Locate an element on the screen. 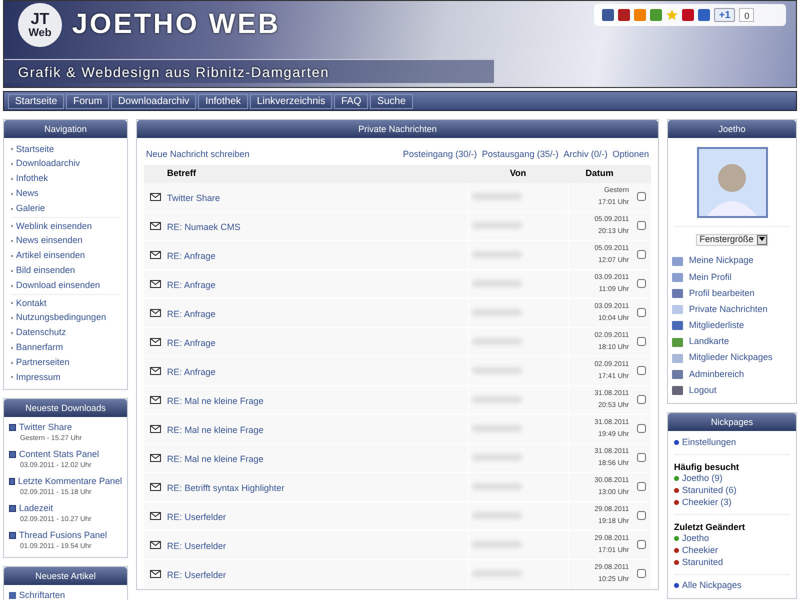  menu-tab: Downloadarchiv is located at coordinates (153, 101).